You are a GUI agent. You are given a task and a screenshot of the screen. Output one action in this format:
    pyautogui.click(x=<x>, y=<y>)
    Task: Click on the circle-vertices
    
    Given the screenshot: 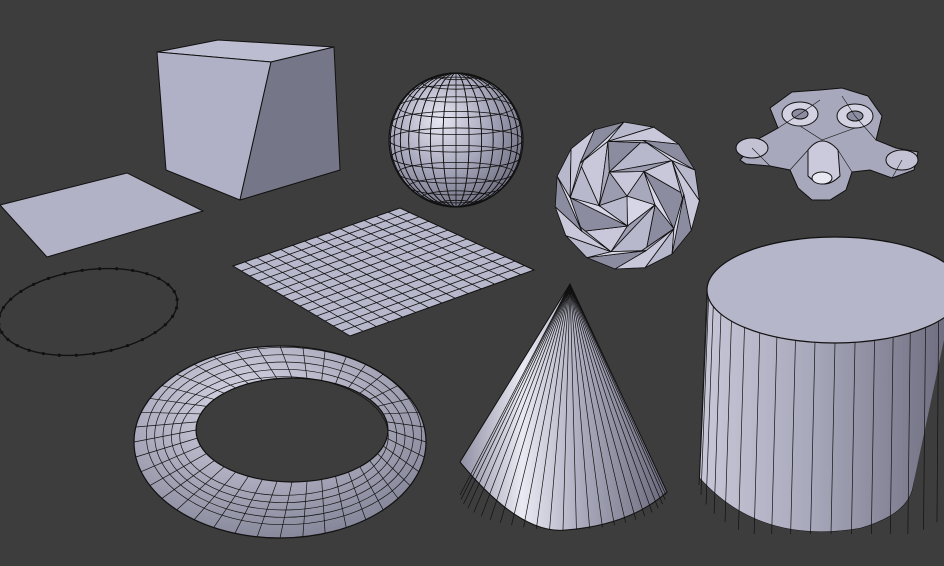 What is the action you would take?
    pyautogui.click(x=89, y=312)
    